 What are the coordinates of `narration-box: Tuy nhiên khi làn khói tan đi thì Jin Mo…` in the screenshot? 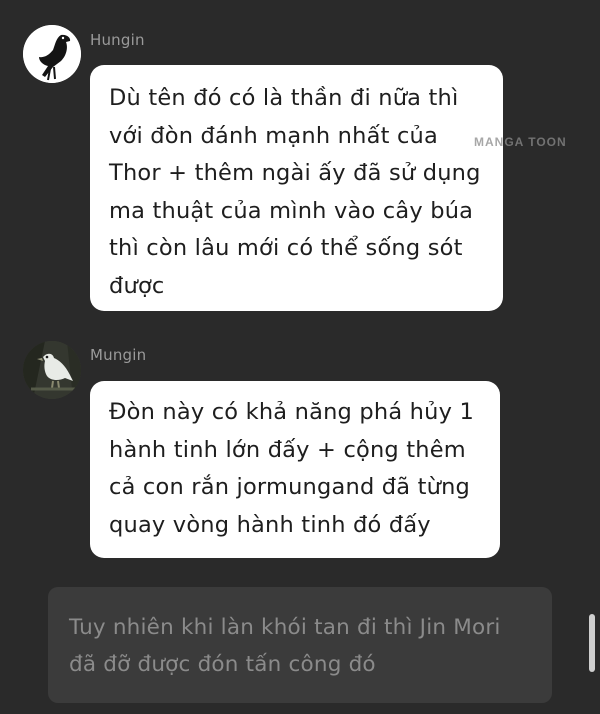 It's located at (300, 645).